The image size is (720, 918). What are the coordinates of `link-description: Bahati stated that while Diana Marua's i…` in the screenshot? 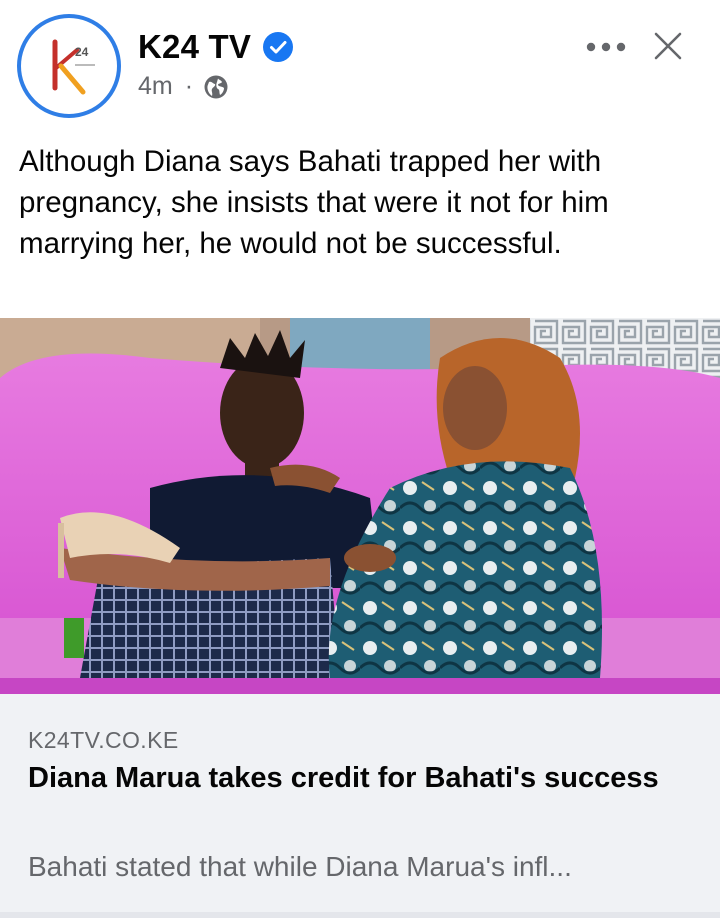 It's located at (300, 866).